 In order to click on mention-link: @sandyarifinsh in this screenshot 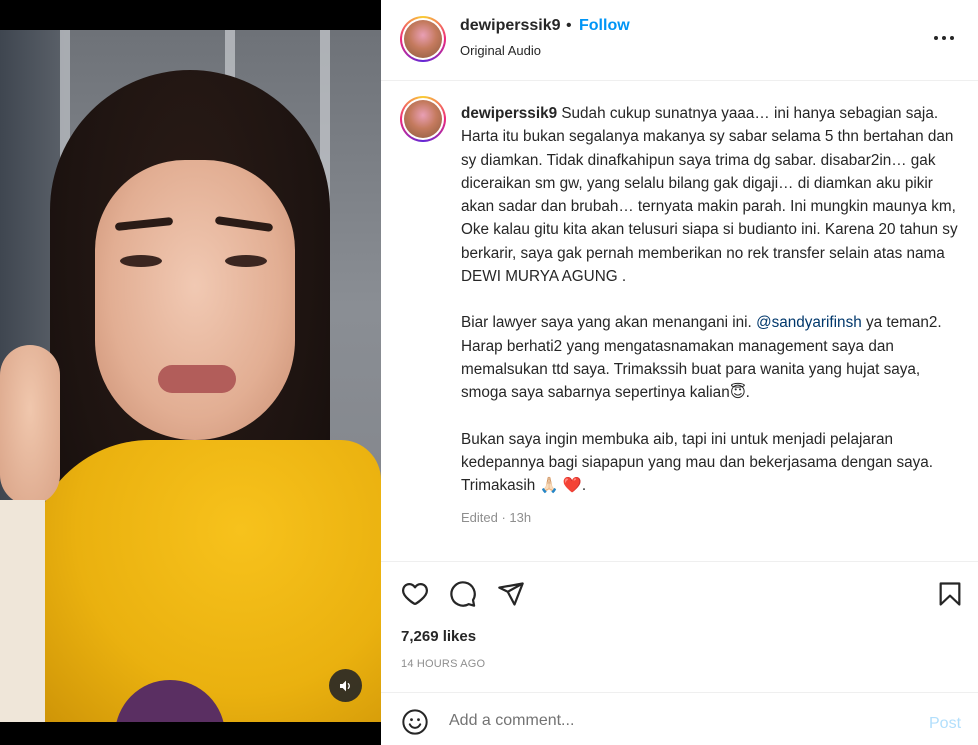, I will do `click(809, 322)`.